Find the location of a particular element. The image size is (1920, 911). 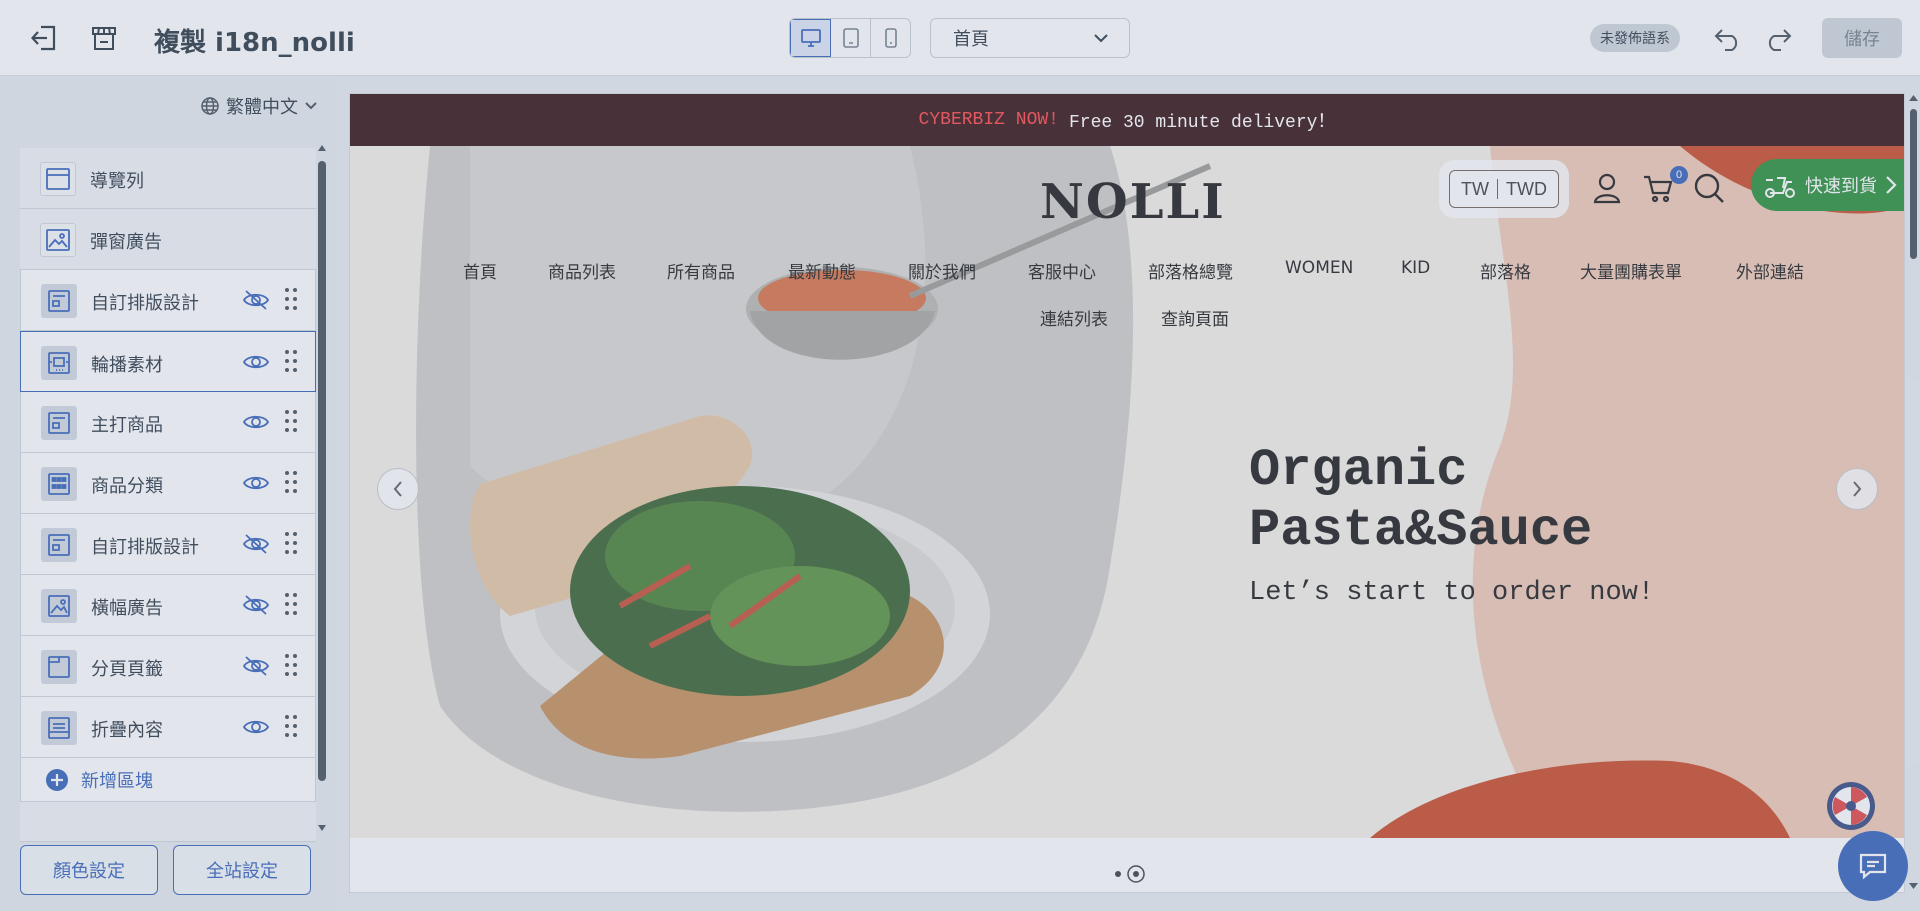

nav-item: 部落格總覽 is located at coordinates (1190, 270).